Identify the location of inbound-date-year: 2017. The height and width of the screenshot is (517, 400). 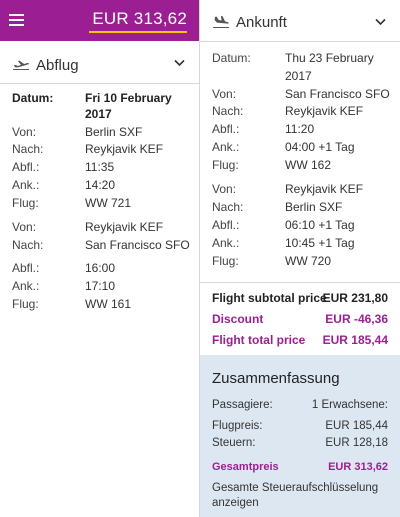
(298, 76).